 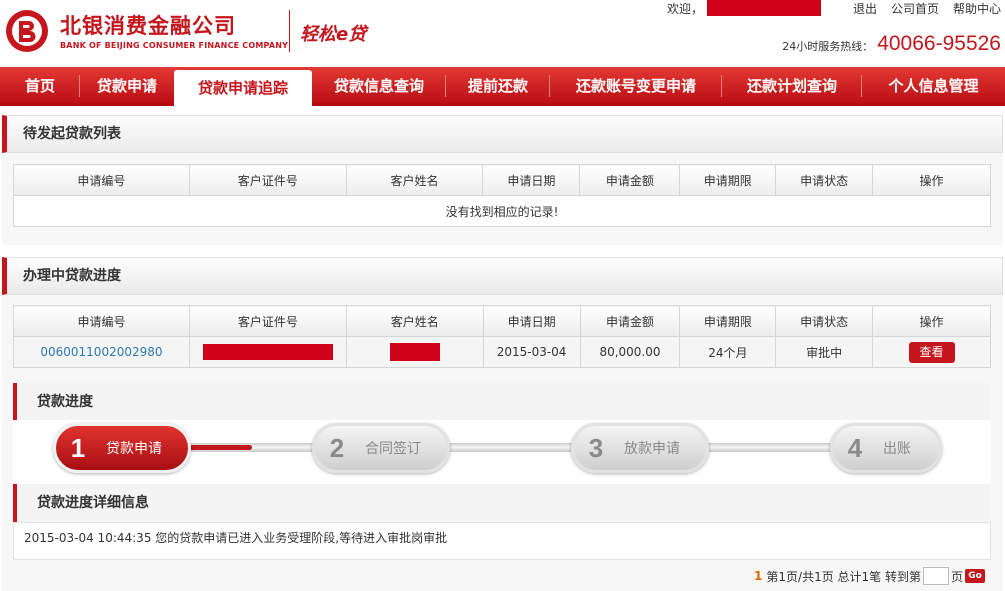 I want to click on step-payout: 4 出账, so click(x=886, y=448).